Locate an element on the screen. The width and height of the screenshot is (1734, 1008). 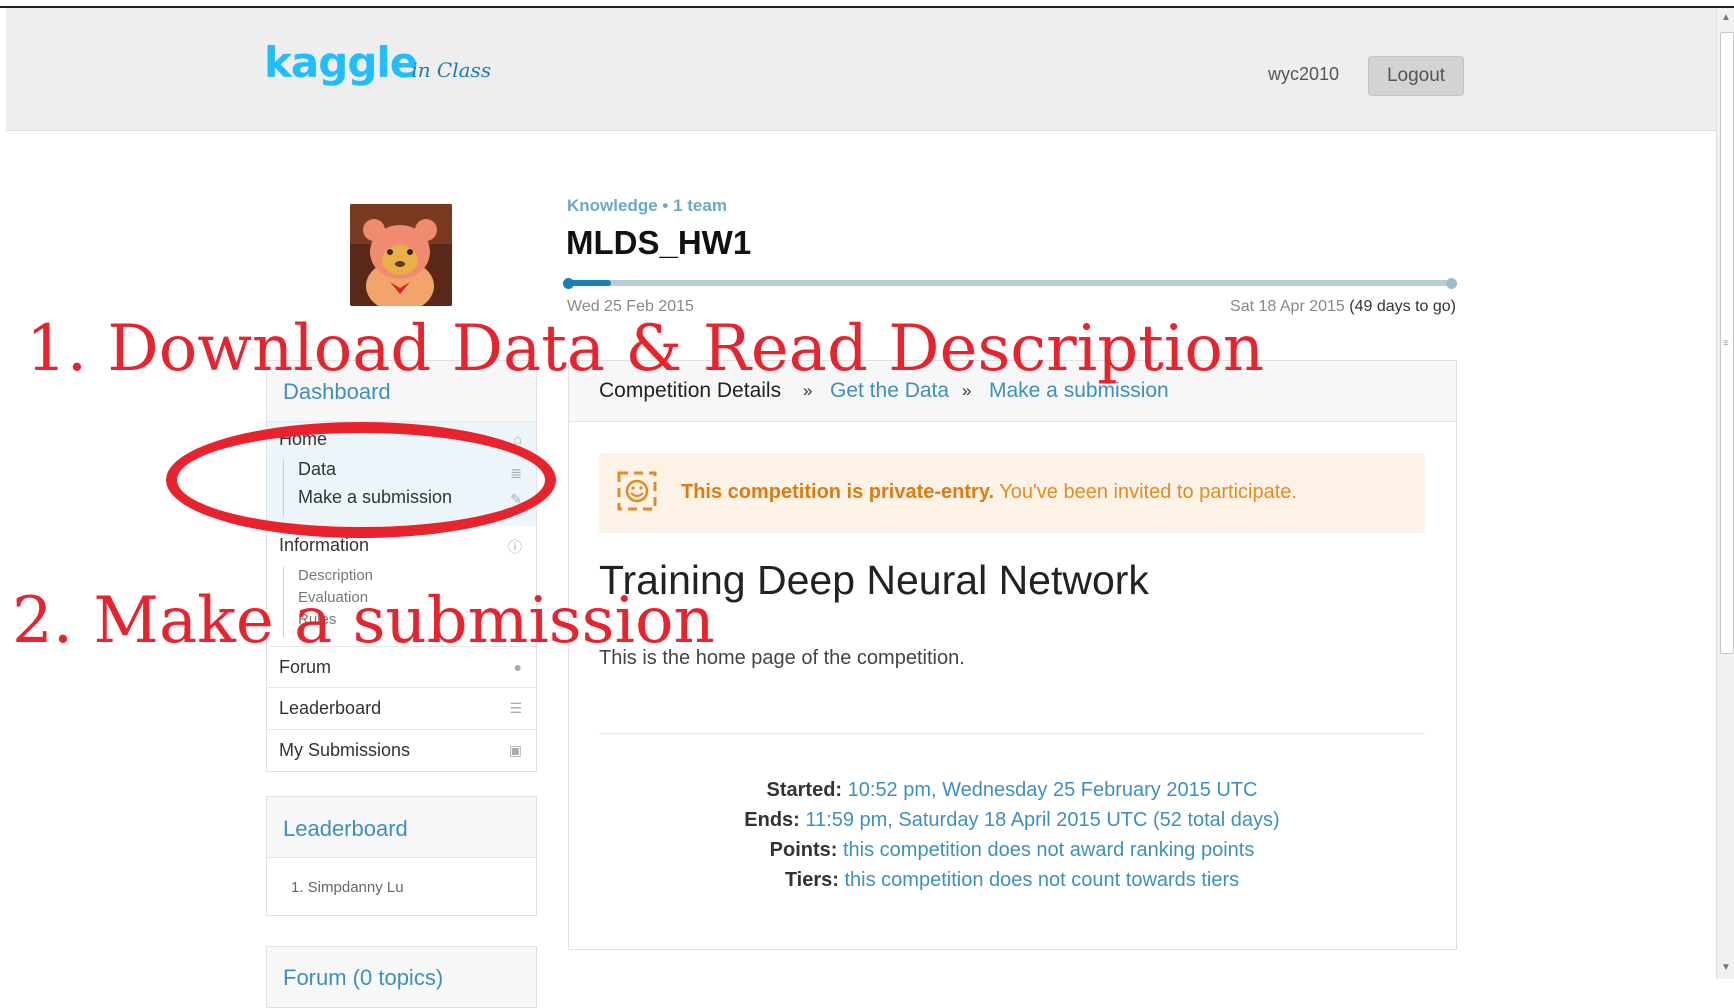
annotation-ellipse is located at coordinates (361, 480).